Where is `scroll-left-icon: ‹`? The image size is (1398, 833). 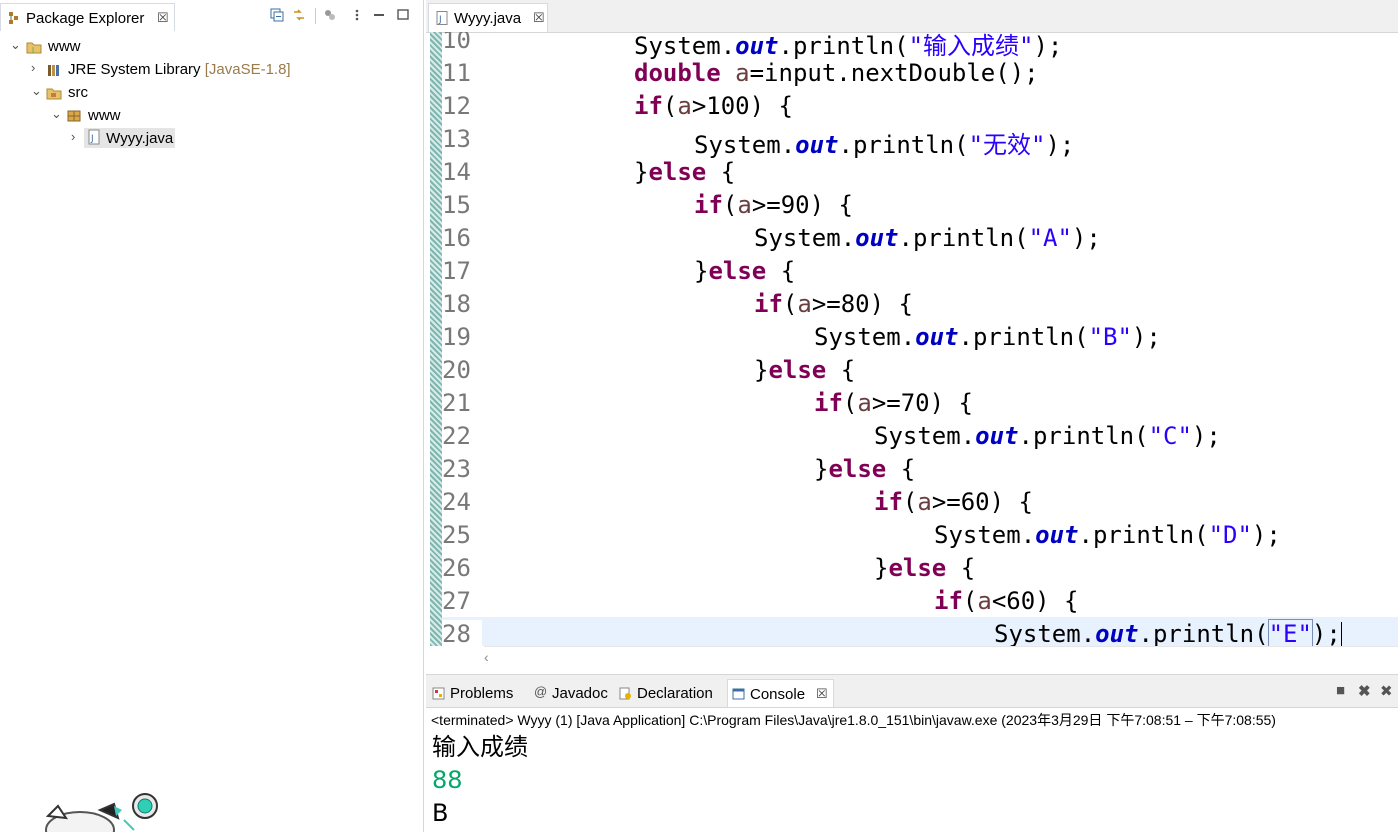
scroll-left-icon: ‹ is located at coordinates (486, 657).